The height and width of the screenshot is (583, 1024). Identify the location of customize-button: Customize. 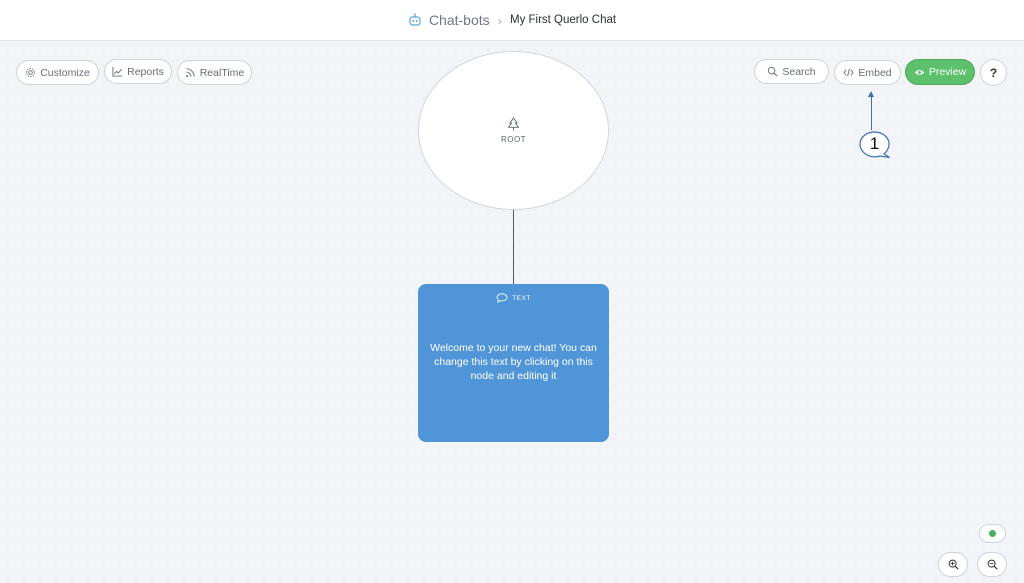
(57, 72).